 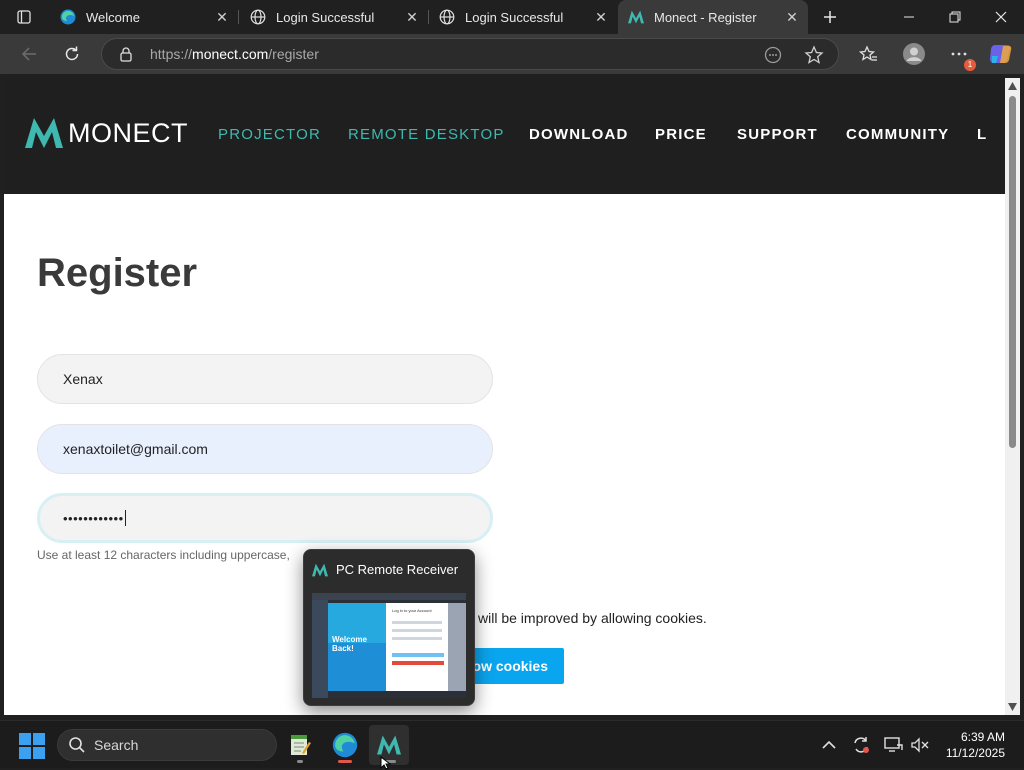 What do you see at coordinates (982, 134) in the screenshot?
I see `nav-login-truncated: L` at bounding box center [982, 134].